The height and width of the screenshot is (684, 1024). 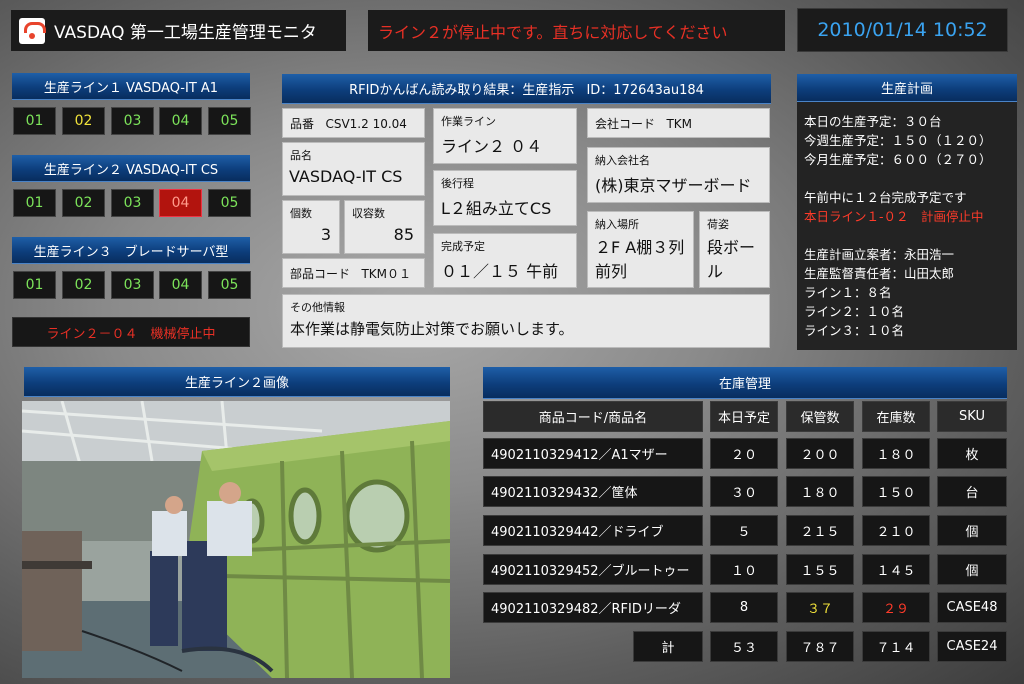 What do you see at coordinates (229, 121) in the screenshot?
I see `line-1-station-05: 05` at bounding box center [229, 121].